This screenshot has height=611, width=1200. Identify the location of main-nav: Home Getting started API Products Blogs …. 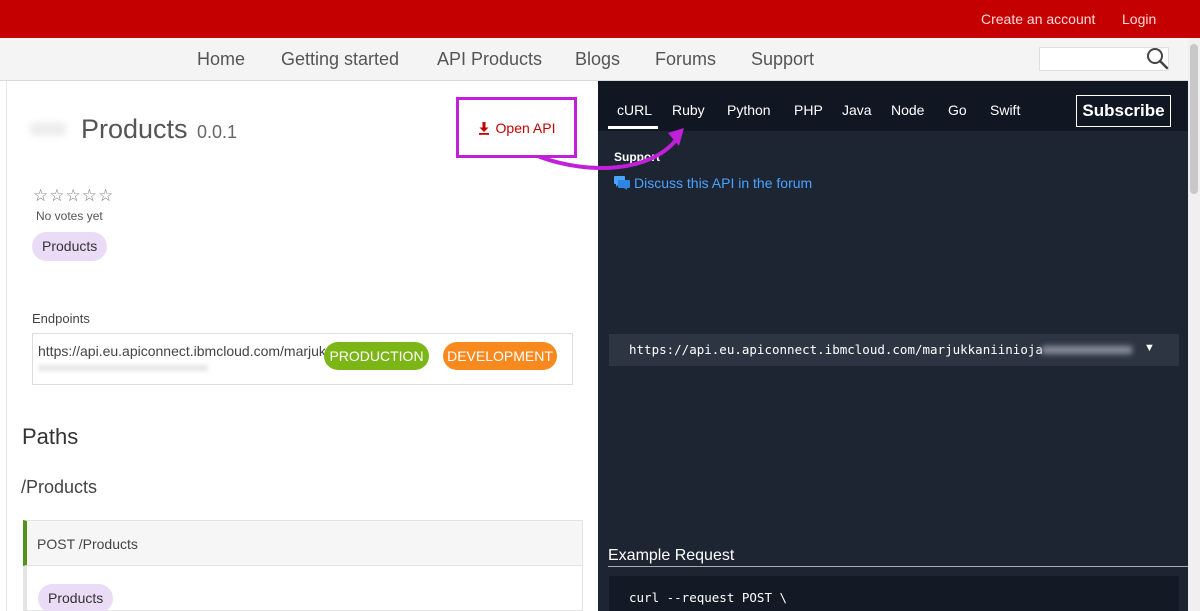
(600, 59).